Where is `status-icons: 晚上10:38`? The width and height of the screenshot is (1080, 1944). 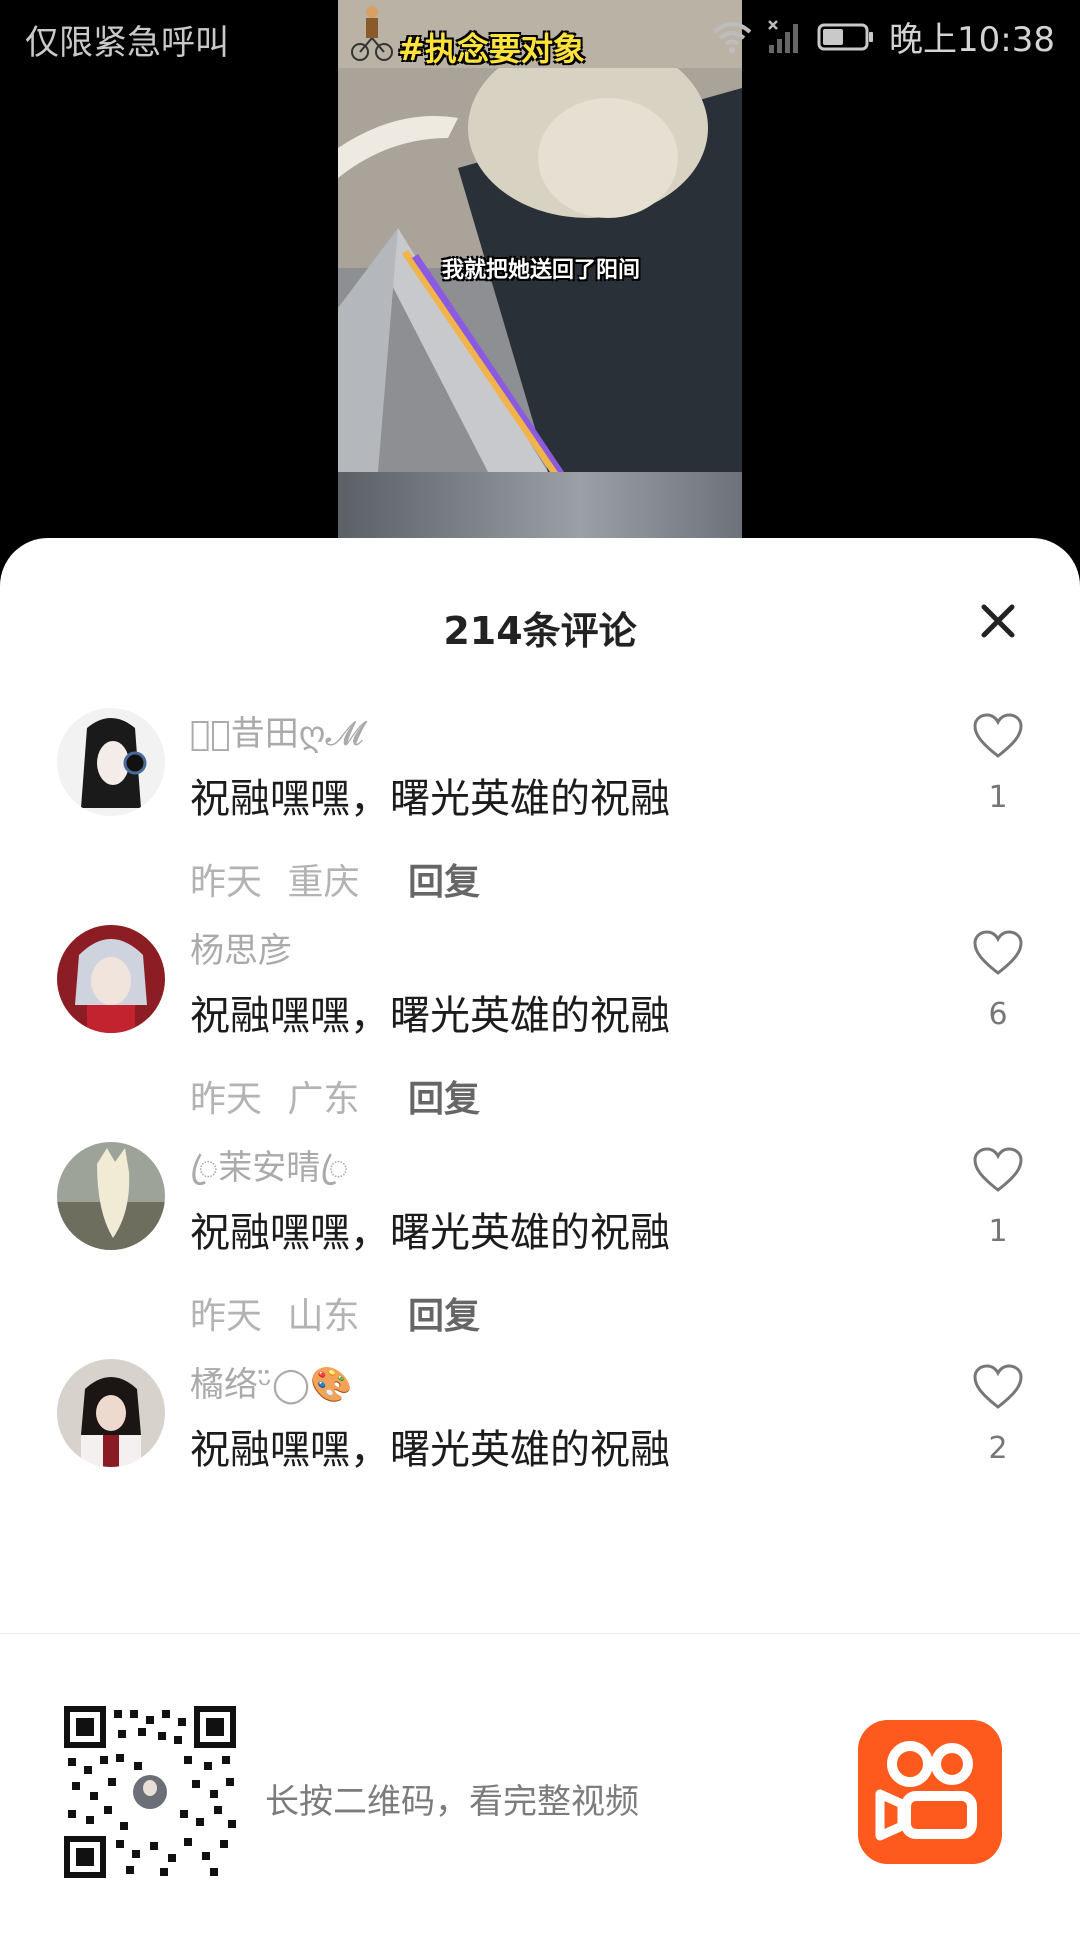 status-icons: 晚上10:38 is located at coordinates (883, 36).